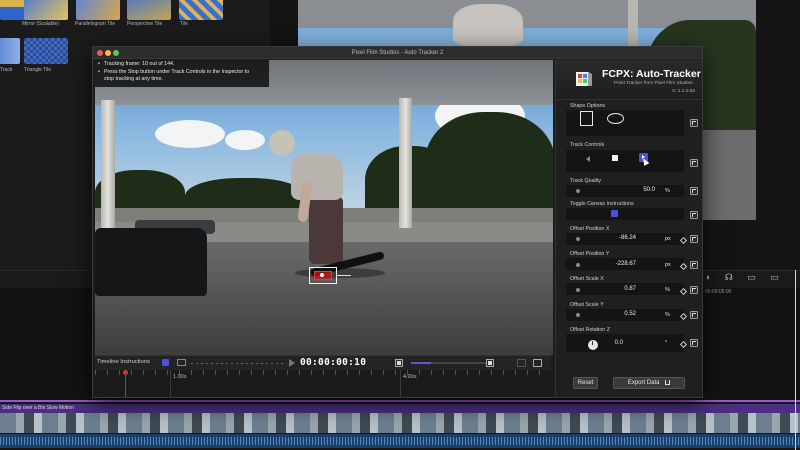 Image resolution: width=800 pixels, height=450 pixels. What do you see at coordinates (344, 275) in the screenshot?
I see `tracking-direction-handle` at bounding box center [344, 275].